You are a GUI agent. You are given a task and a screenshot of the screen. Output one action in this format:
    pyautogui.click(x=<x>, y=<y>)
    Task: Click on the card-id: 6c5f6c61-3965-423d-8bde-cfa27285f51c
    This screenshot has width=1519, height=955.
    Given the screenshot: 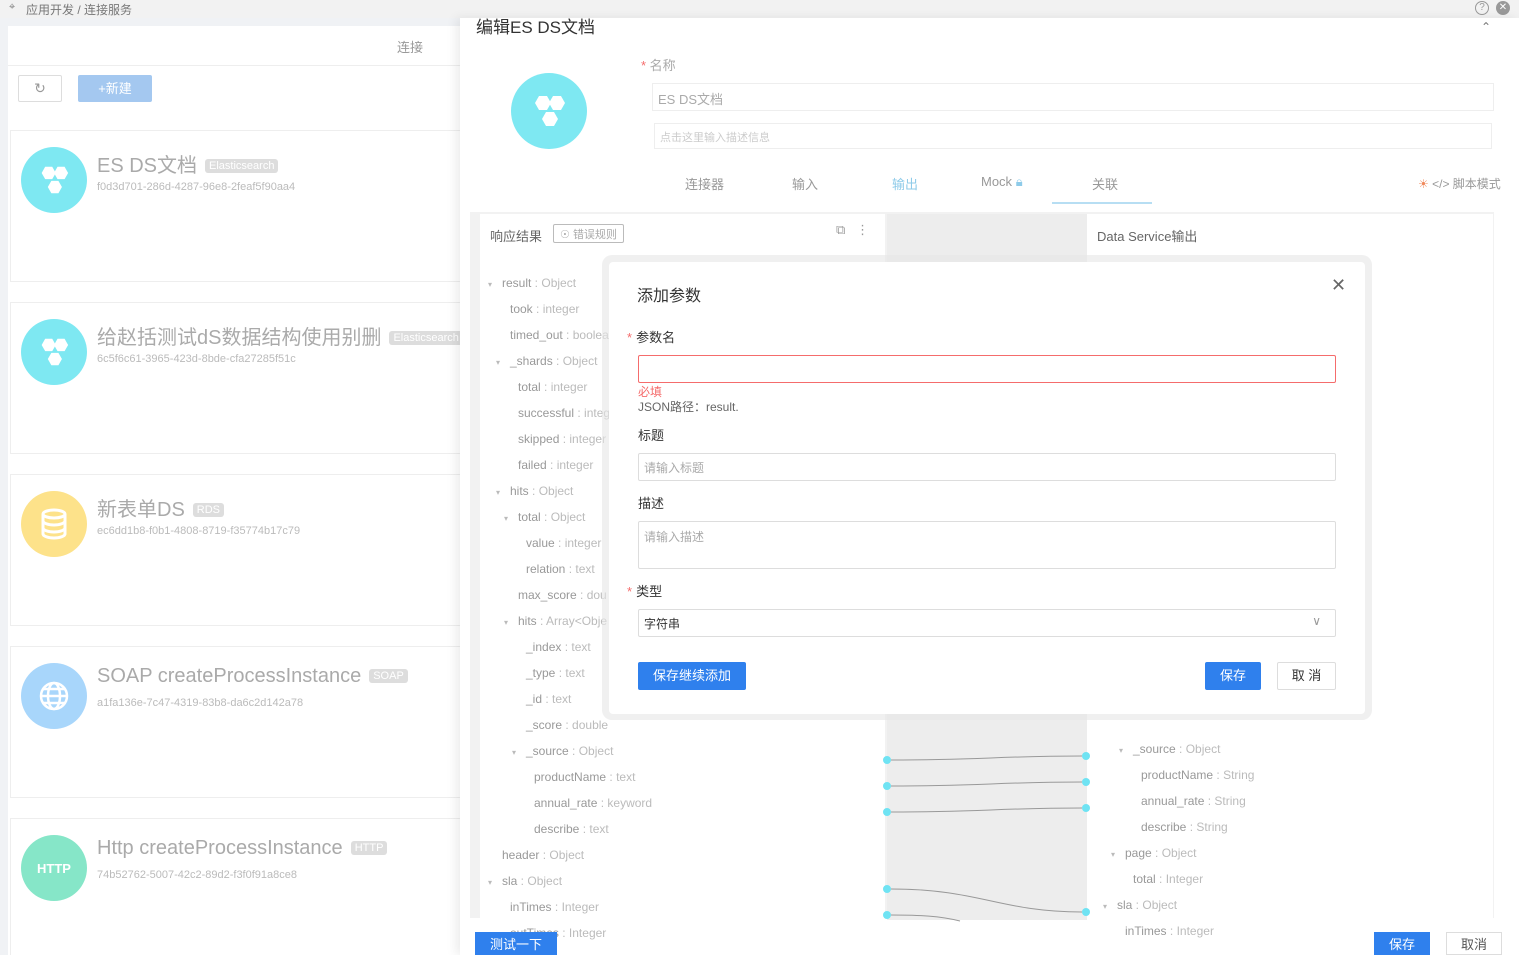 What is the action you would take?
    pyautogui.click(x=196, y=359)
    